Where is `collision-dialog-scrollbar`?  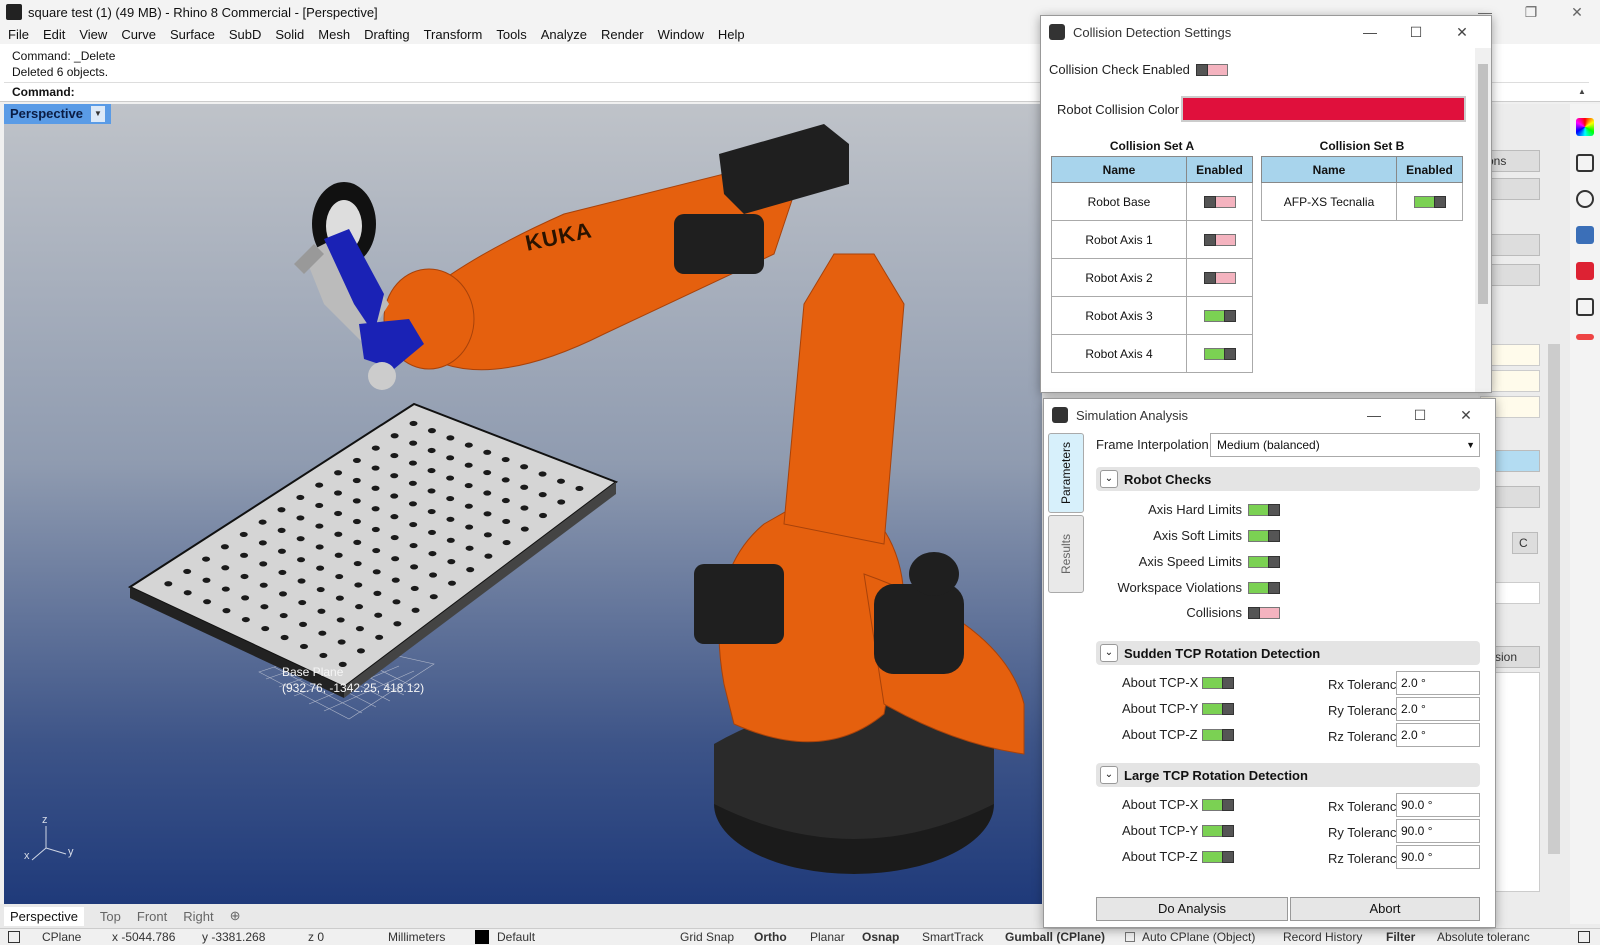
collision-dialog-scrollbar is located at coordinates (1483, 220).